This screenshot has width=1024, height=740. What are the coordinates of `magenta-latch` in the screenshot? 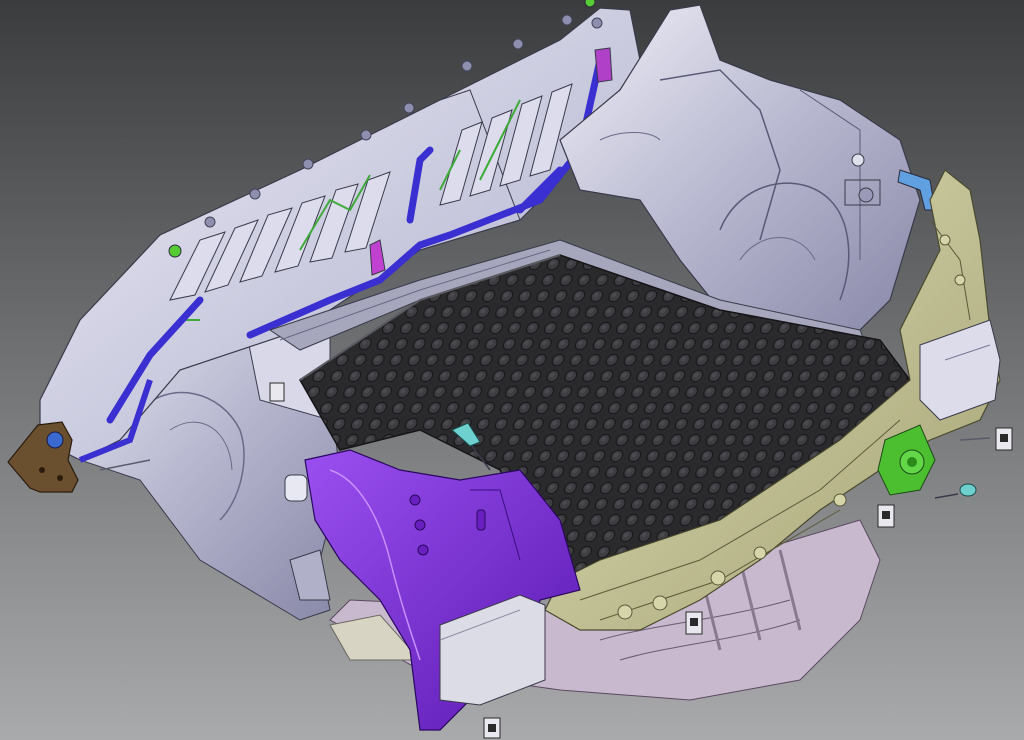 It's located at (603, 65).